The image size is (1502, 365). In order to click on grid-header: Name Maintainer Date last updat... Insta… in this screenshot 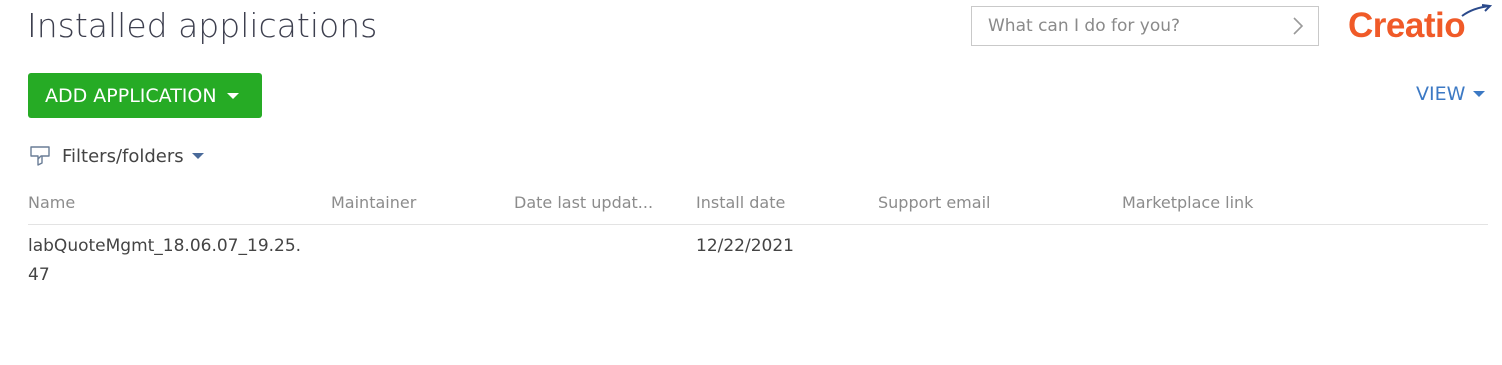, I will do `click(758, 209)`.